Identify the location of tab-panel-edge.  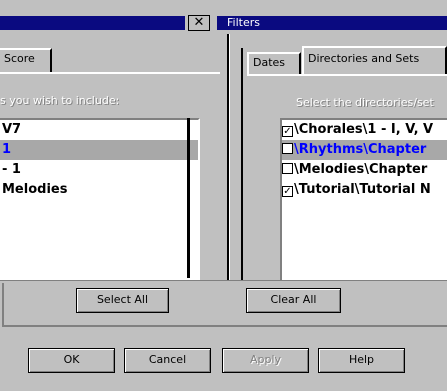
(110, 73).